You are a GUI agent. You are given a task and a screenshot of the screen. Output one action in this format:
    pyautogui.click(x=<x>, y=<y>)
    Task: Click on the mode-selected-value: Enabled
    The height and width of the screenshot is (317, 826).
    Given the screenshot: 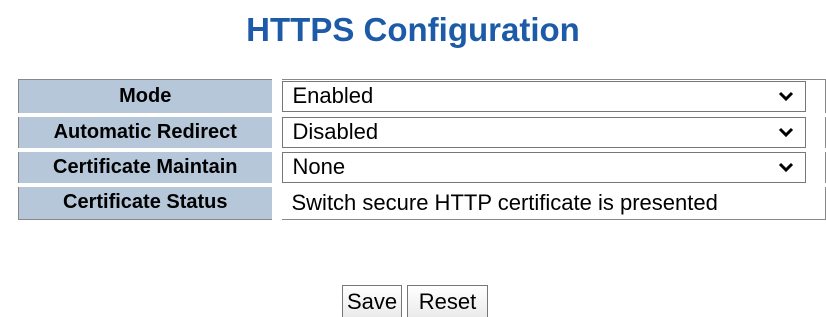 What is the action you would take?
    pyautogui.click(x=333, y=96)
    